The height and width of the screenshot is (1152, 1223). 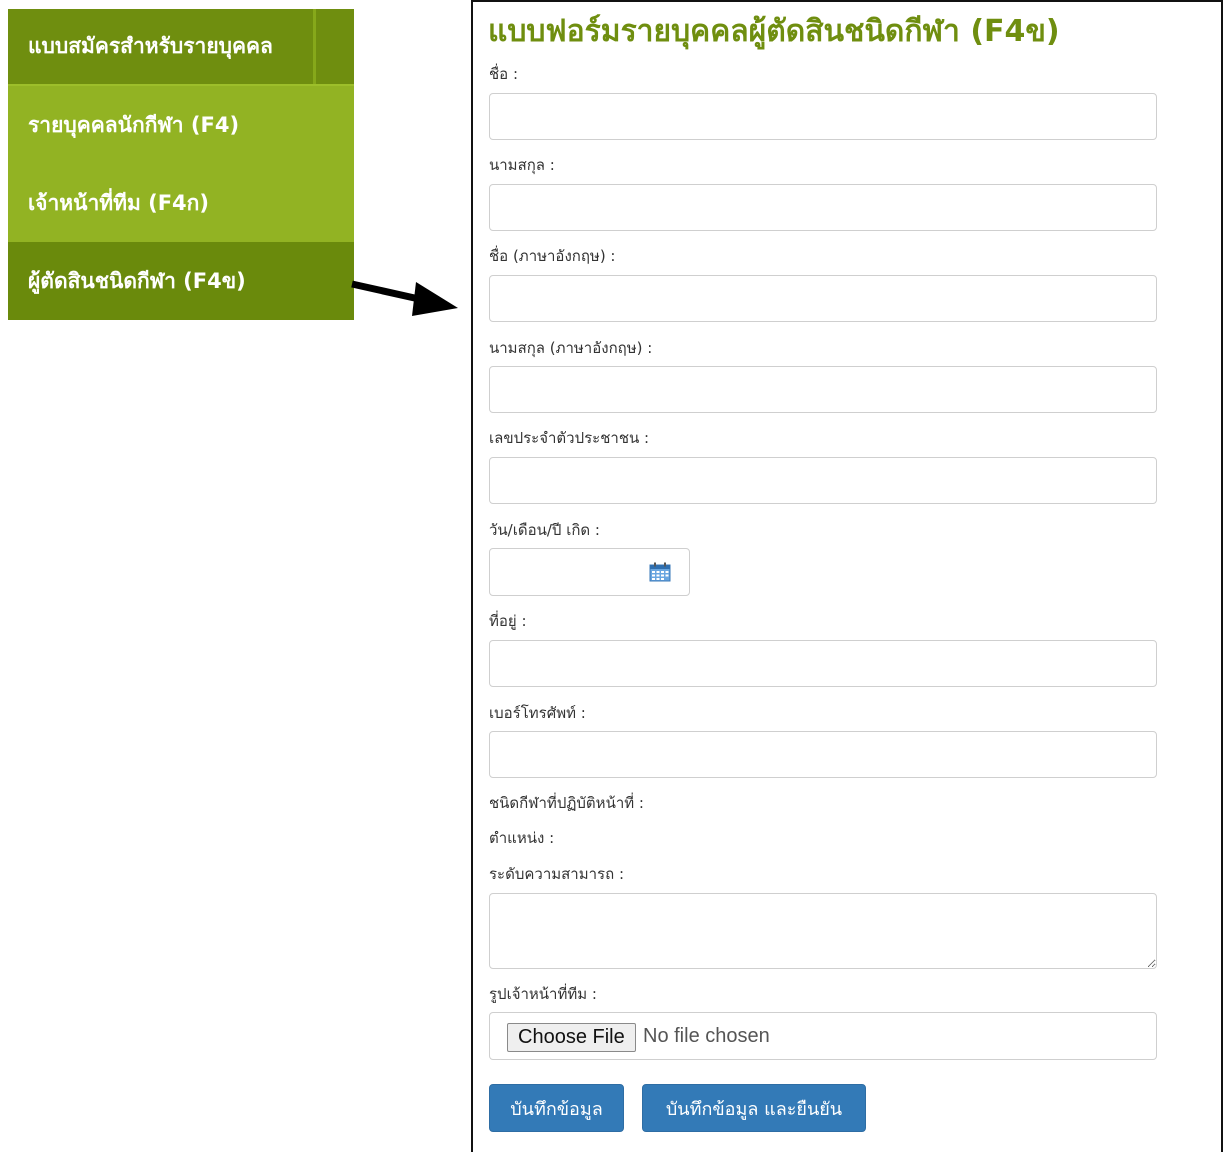 I want to click on first-name-en-input, so click(x=823, y=298).